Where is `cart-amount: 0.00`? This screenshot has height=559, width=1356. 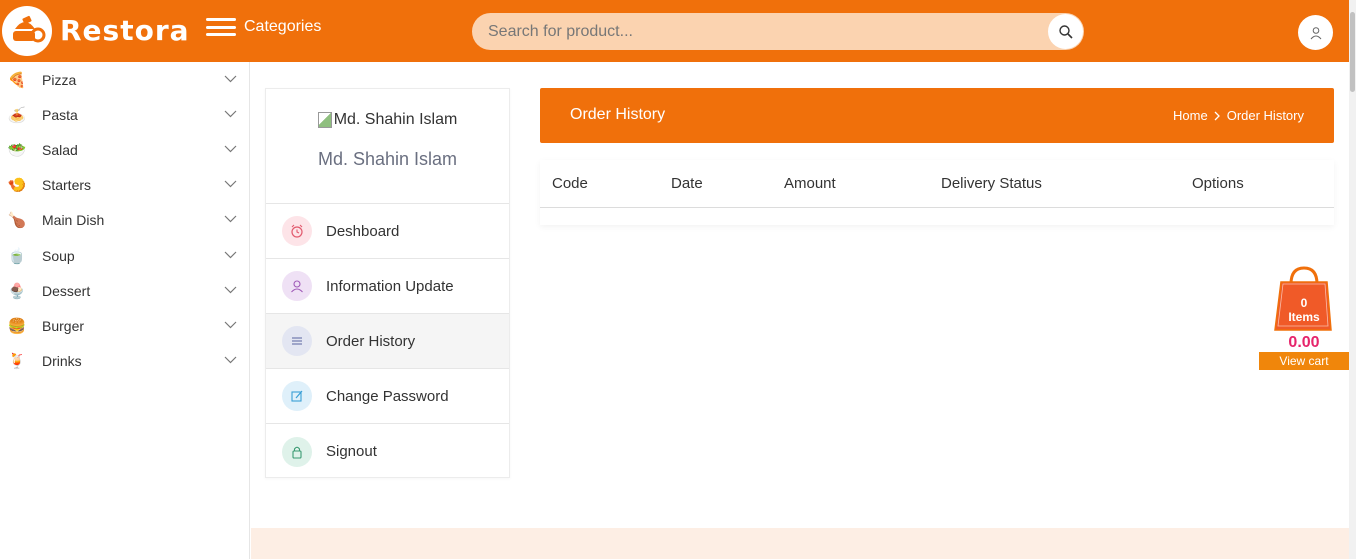
cart-amount: 0.00 is located at coordinates (1304, 342).